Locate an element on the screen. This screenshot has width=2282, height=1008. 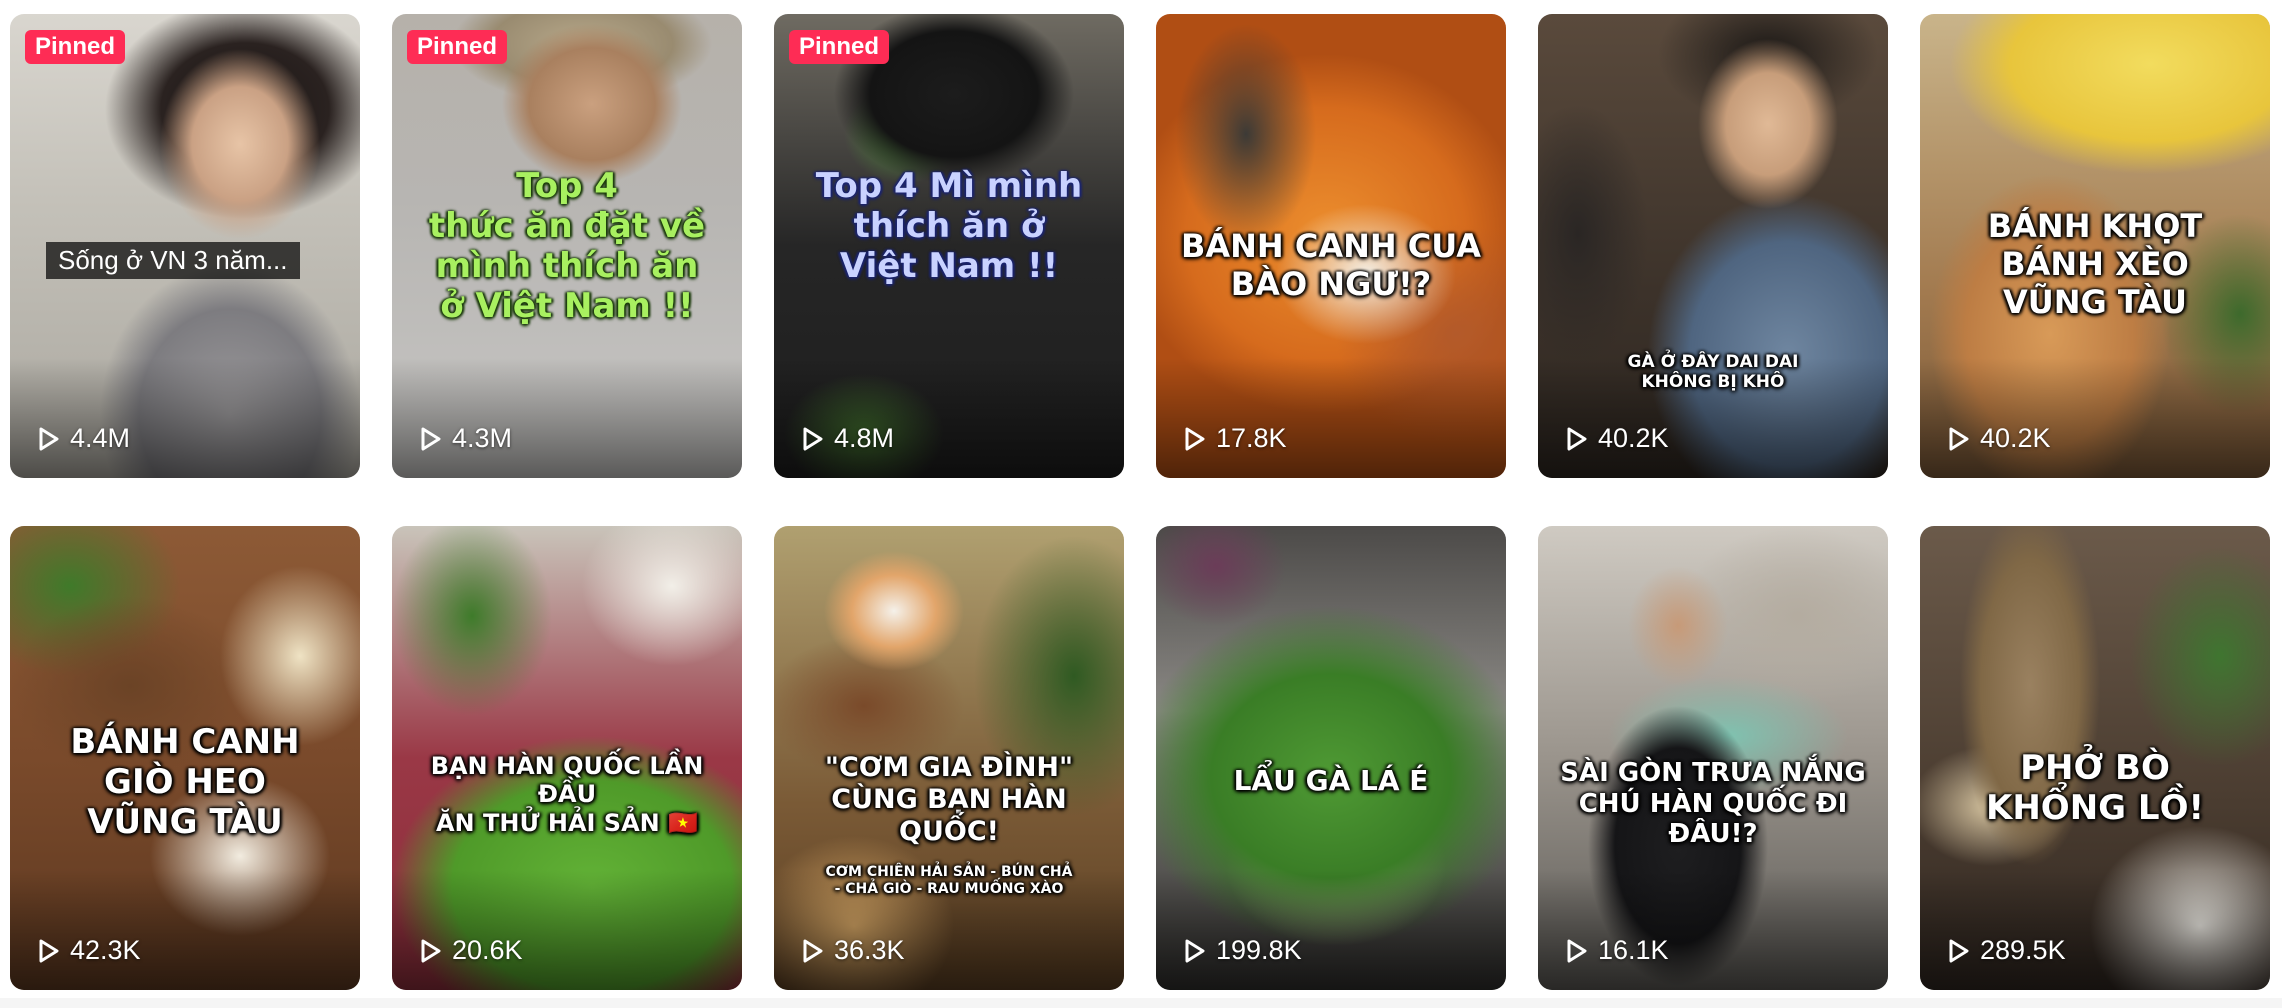
video-card: PHỞ BÒ KHỔNG LỒ! 289.5K is located at coordinates (2095, 758).